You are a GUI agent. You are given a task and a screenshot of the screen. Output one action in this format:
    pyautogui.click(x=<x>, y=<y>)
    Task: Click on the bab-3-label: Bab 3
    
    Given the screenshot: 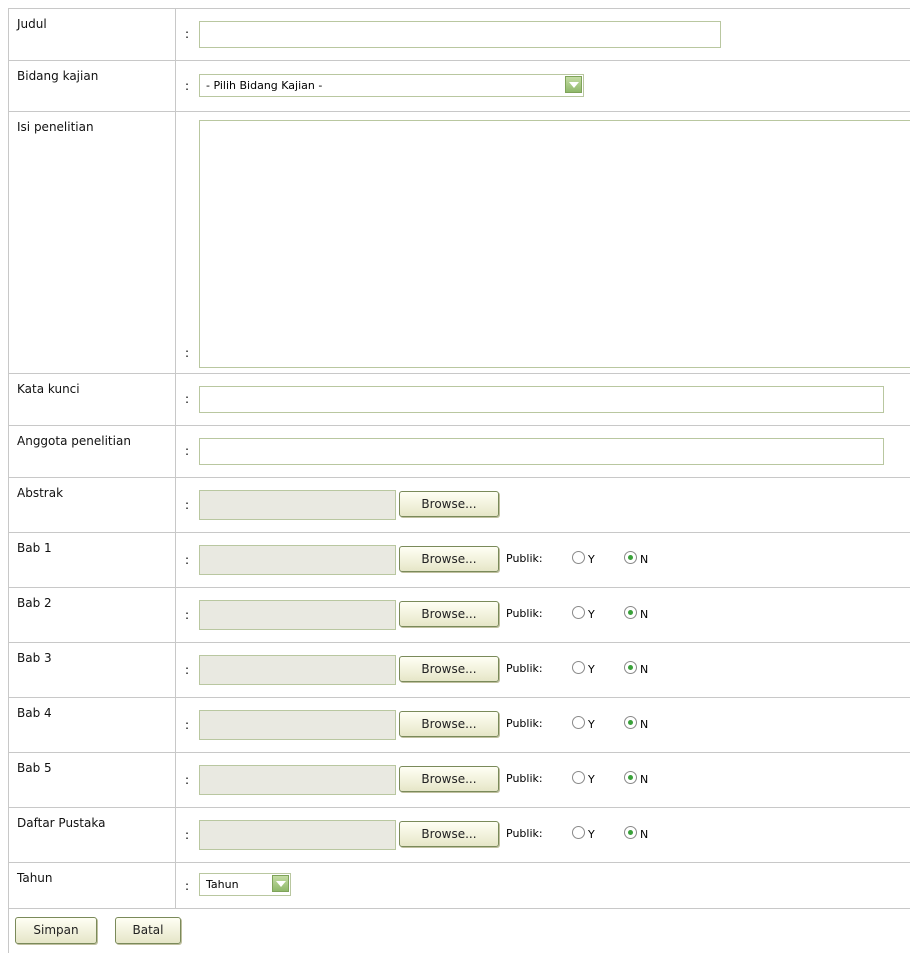 What is the action you would take?
    pyautogui.click(x=92, y=670)
    